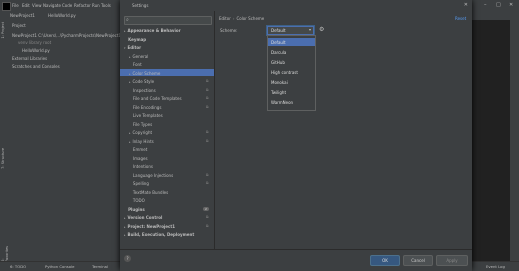 This screenshot has width=519, height=271. I want to click on chevron-down-icon: ▾, so click(125, 48).